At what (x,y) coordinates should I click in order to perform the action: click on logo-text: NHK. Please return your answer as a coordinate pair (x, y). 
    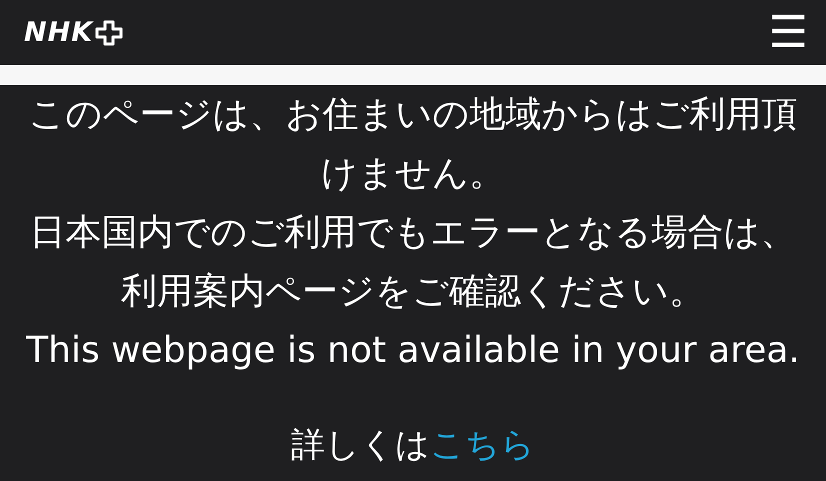
    Looking at the image, I should click on (59, 32).